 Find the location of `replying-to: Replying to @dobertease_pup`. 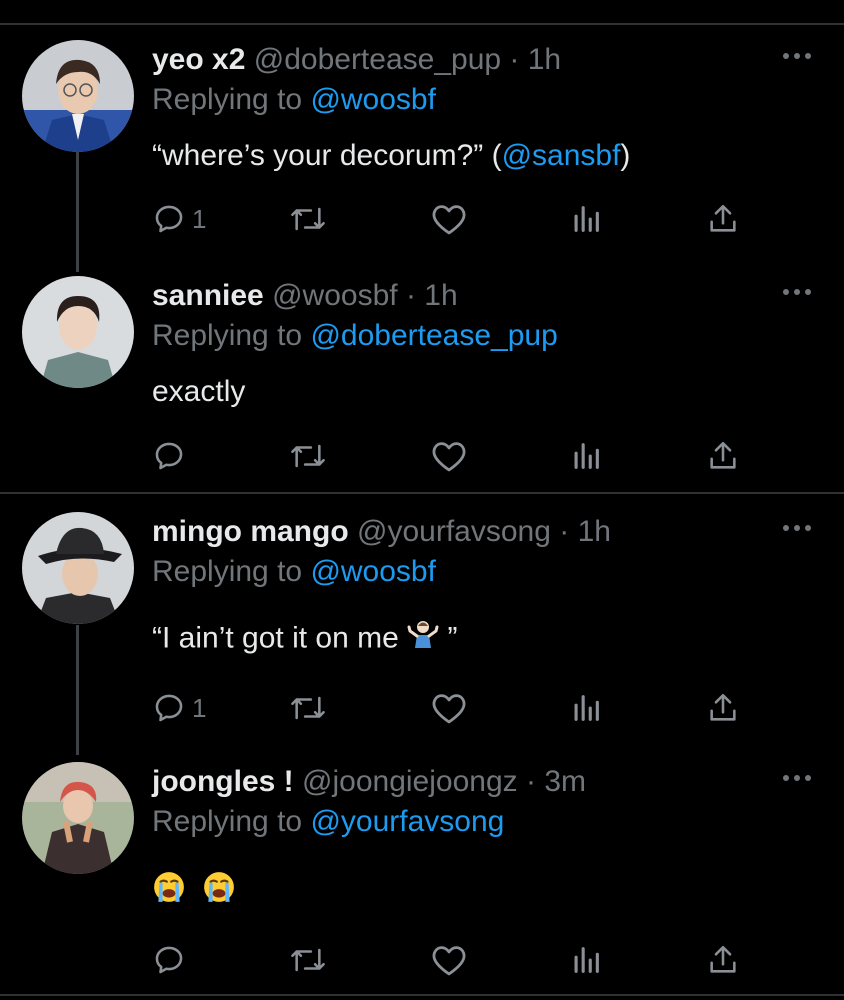

replying-to: Replying to @dobertease_pup is located at coordinates (355, 336).